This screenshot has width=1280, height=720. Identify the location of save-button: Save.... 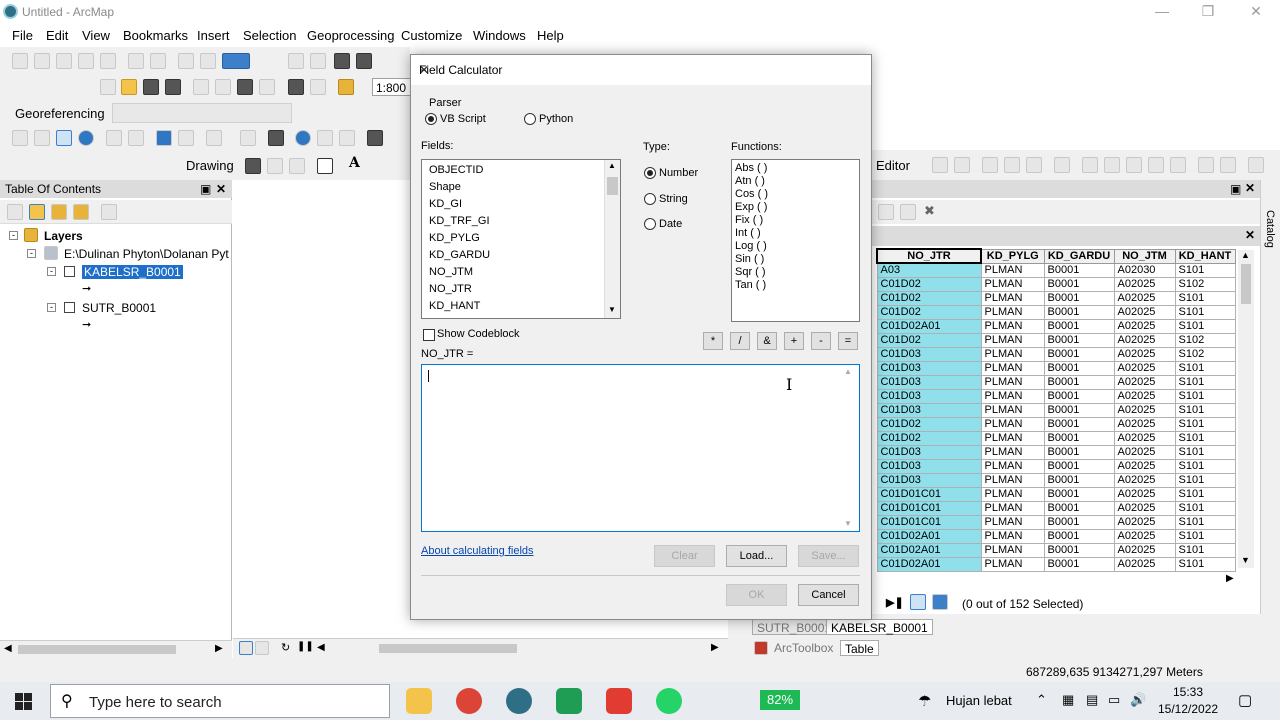
(828, 556).